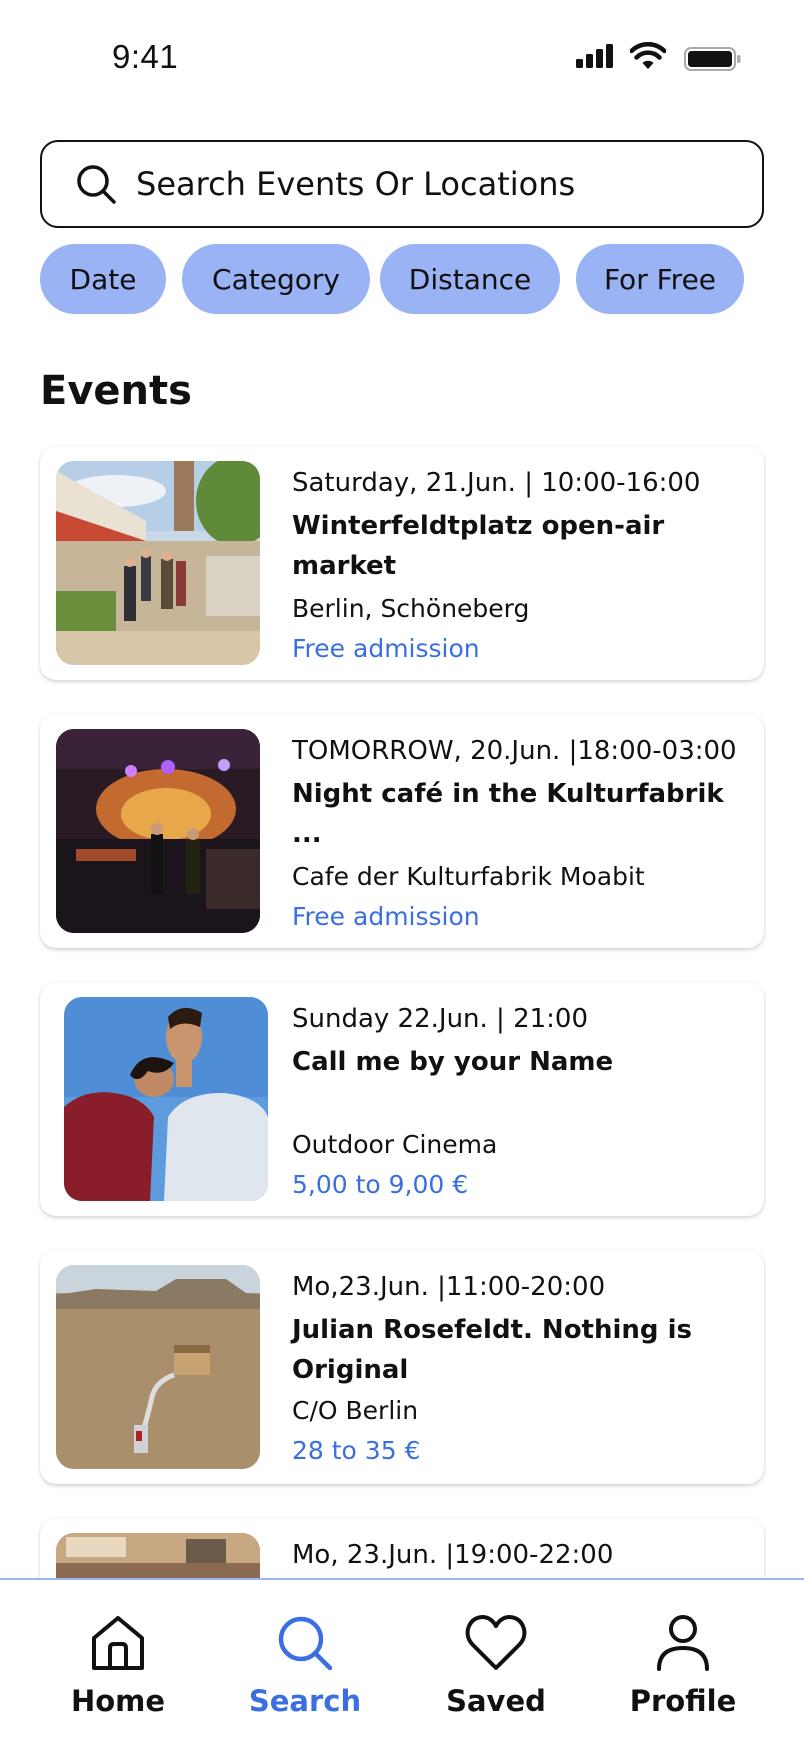 The width and height of the screenshot is (804, 1748). What do you see at coordinates (449, 184) in the screenshot?
I see `search-input` at bounding box center [449, 184].